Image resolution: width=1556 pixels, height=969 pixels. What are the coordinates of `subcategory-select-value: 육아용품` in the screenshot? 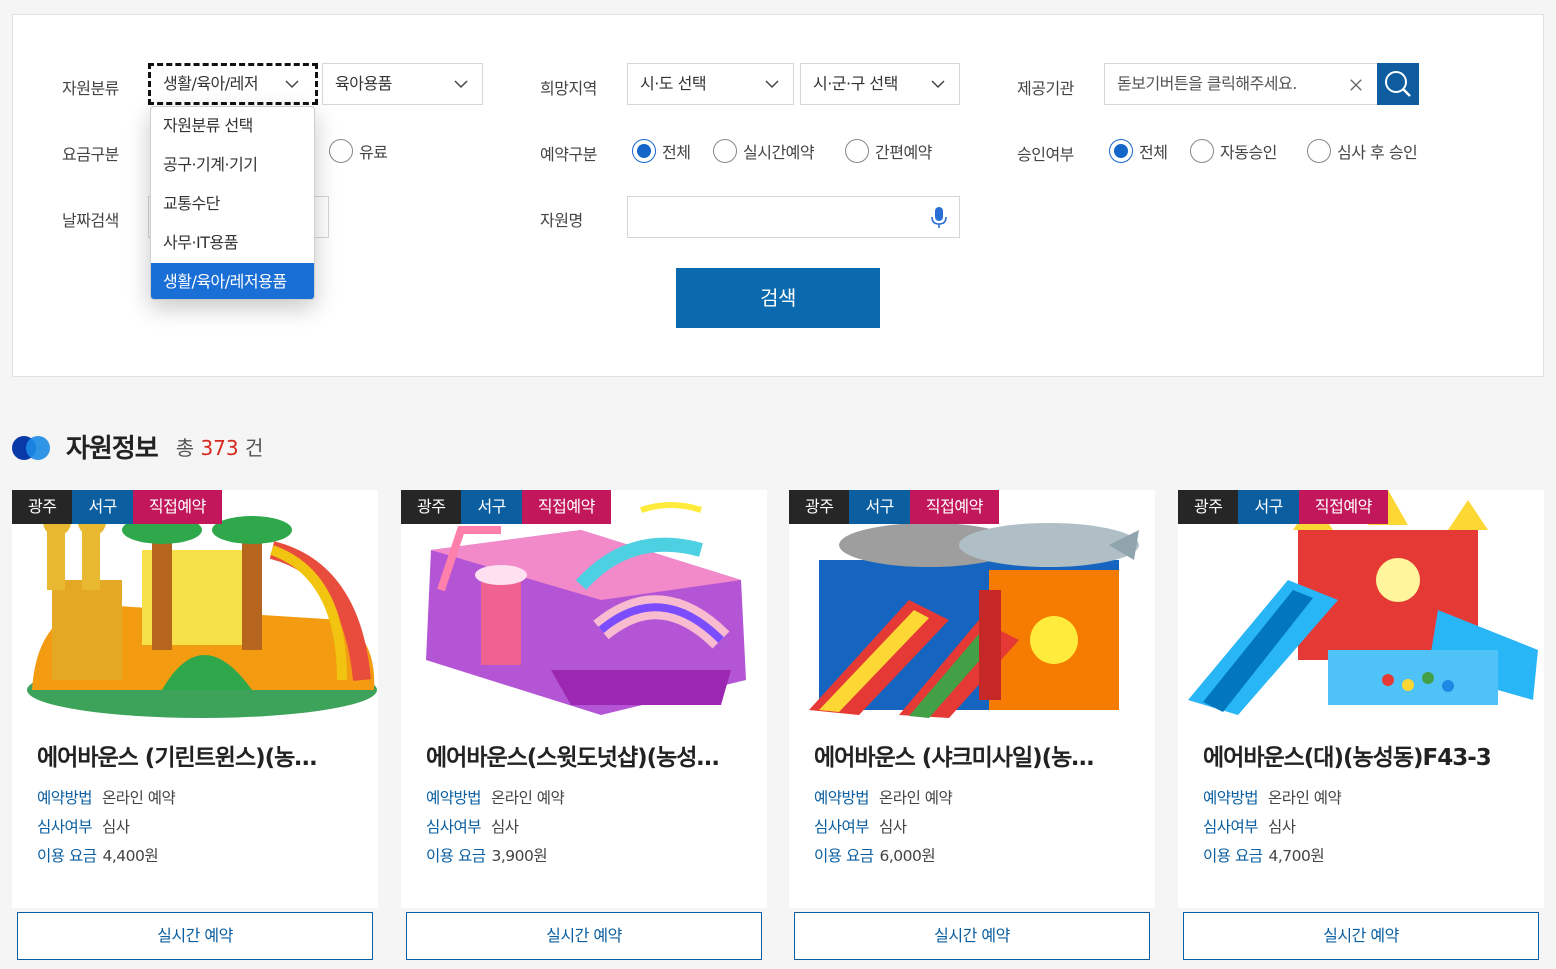 It's located at (363, 83).